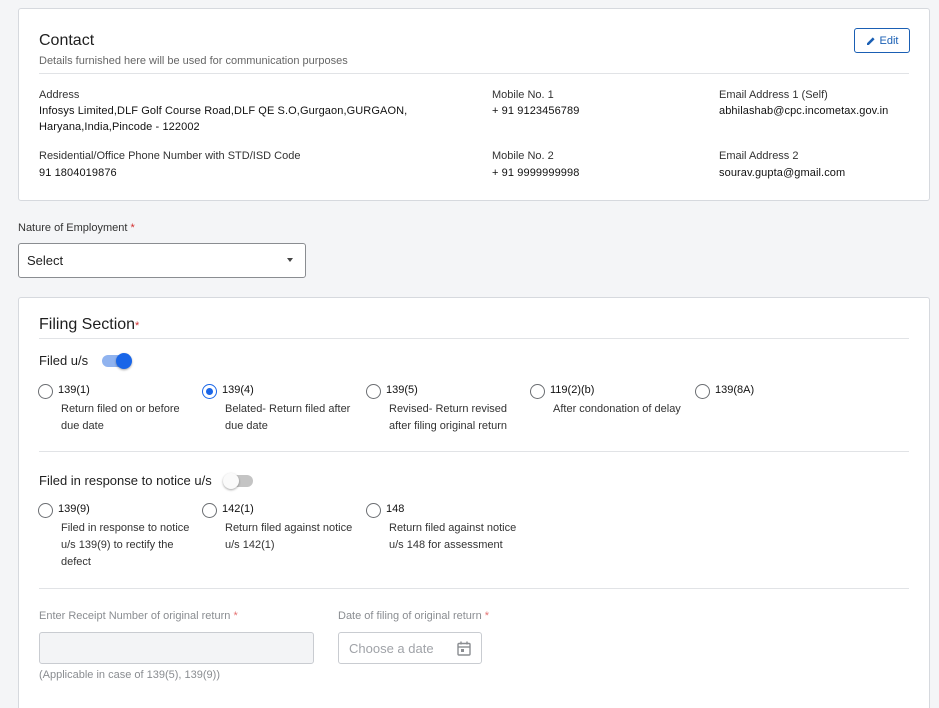 This screenshot has height=708, width=939. I want to click on radio-code: 148, so click(395, 509).